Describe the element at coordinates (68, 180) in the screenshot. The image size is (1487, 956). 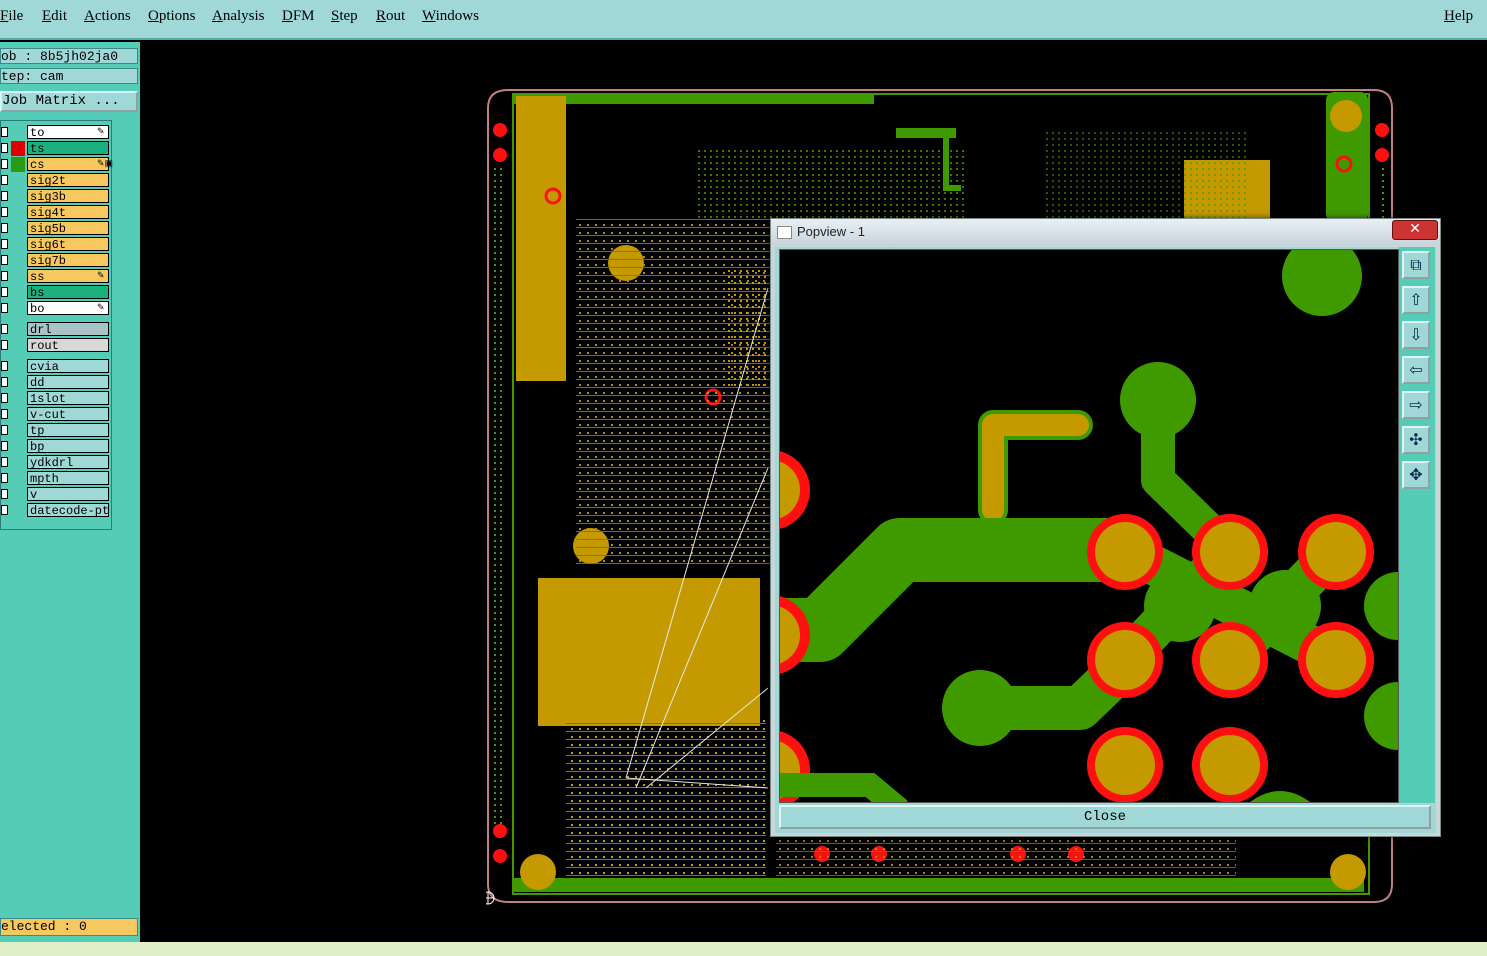
I see `layer-name: sig2t` at that location.